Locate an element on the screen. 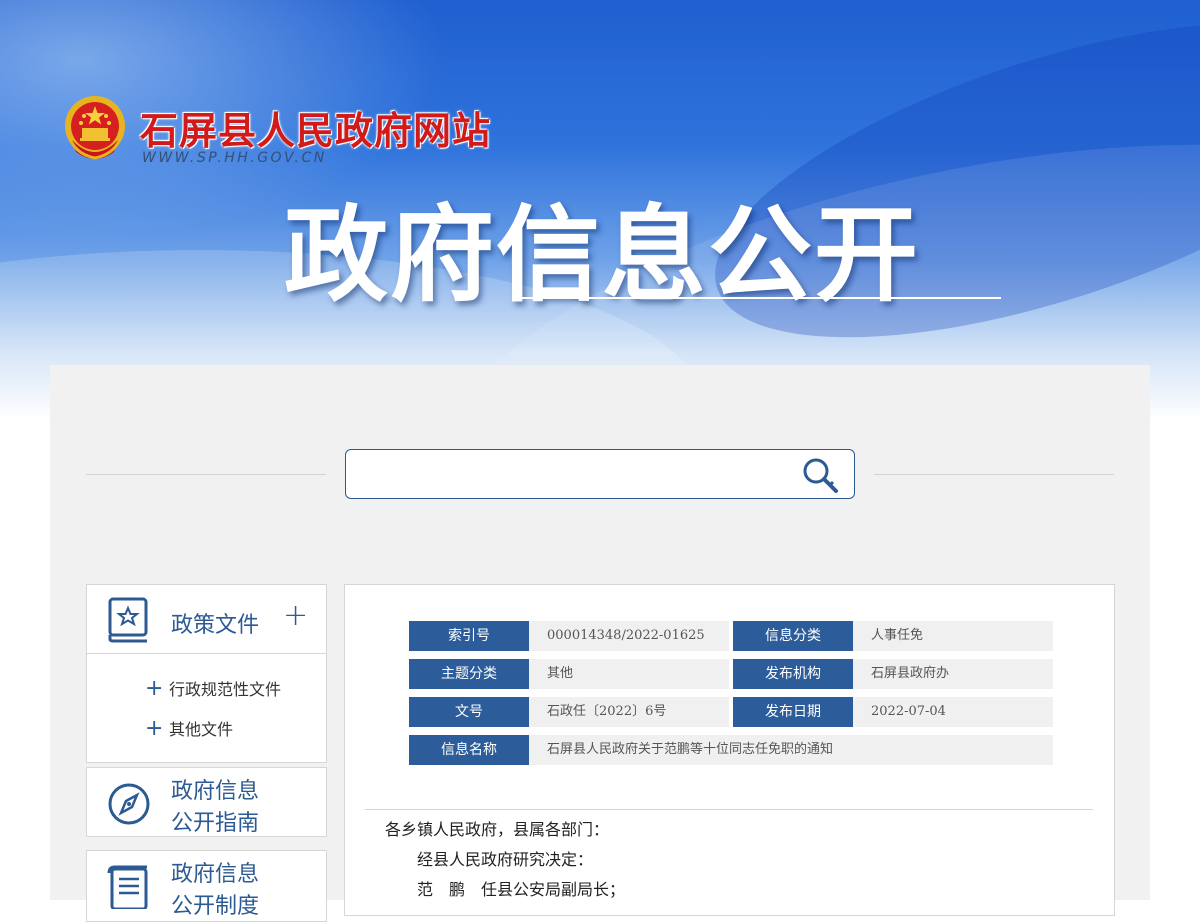 Image resolution: width=1200 pixels, height=923 pixels. sidebar-title-policy: 政策文件 is located at coordinates (215, 625).